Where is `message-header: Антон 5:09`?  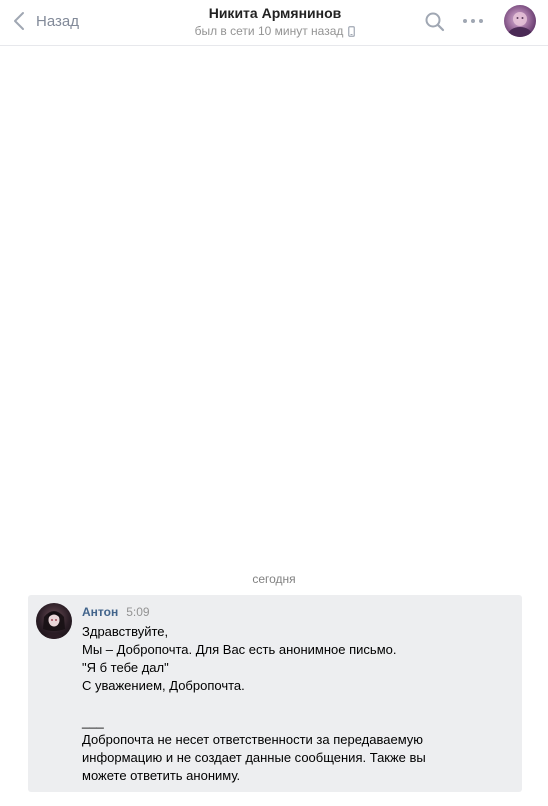 message-header: Антон 5:09 is located at coordinates (116, 612).